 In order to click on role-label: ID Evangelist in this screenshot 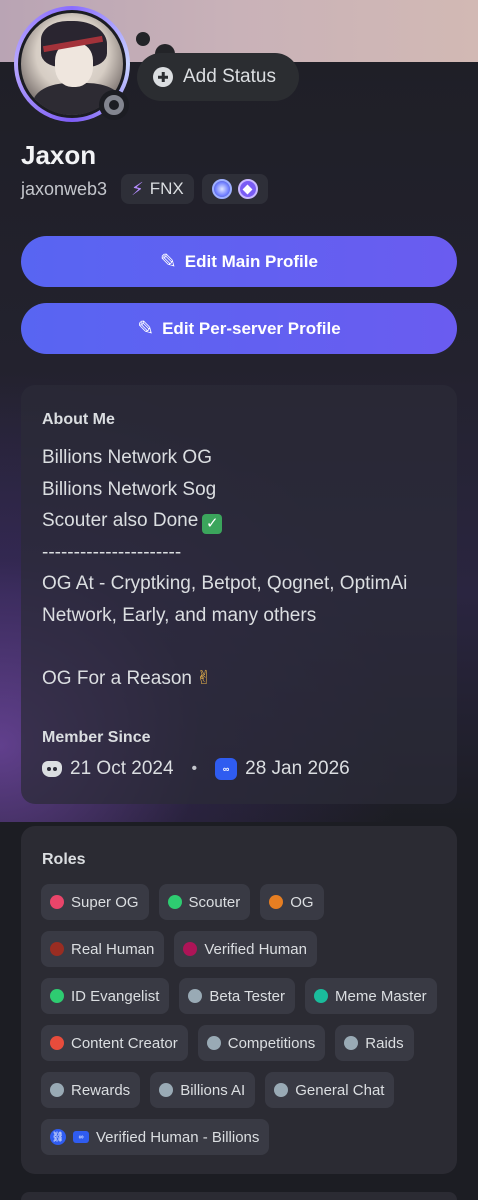, I will do `click(115, 996)`.